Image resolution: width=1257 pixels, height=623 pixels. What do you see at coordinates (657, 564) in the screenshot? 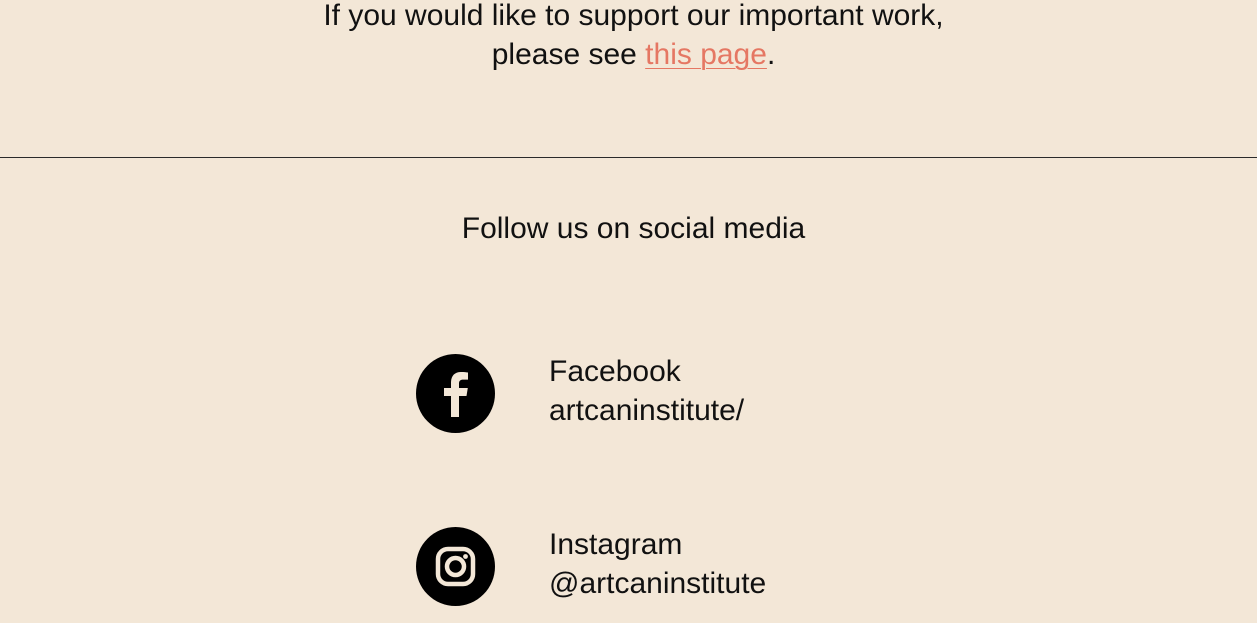
I see `instagram-text: Instagram @artcaninstitute` at bounding box center [657, 564].